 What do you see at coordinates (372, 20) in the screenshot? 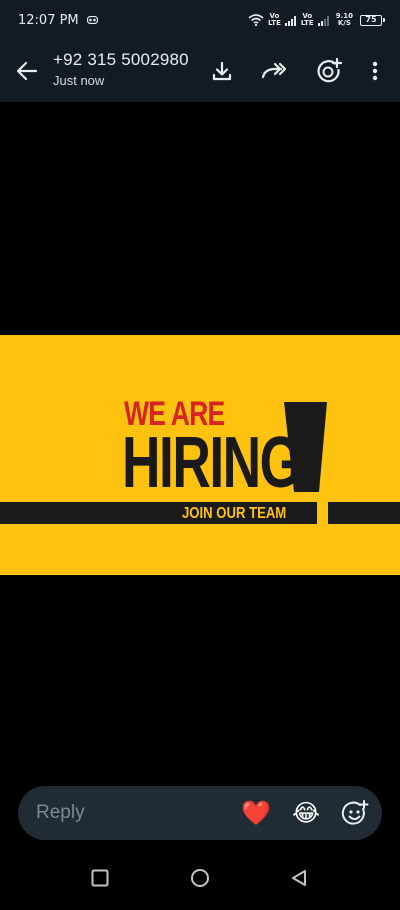
I see `battery-indicator: 75` at bounding box center [372, 20].